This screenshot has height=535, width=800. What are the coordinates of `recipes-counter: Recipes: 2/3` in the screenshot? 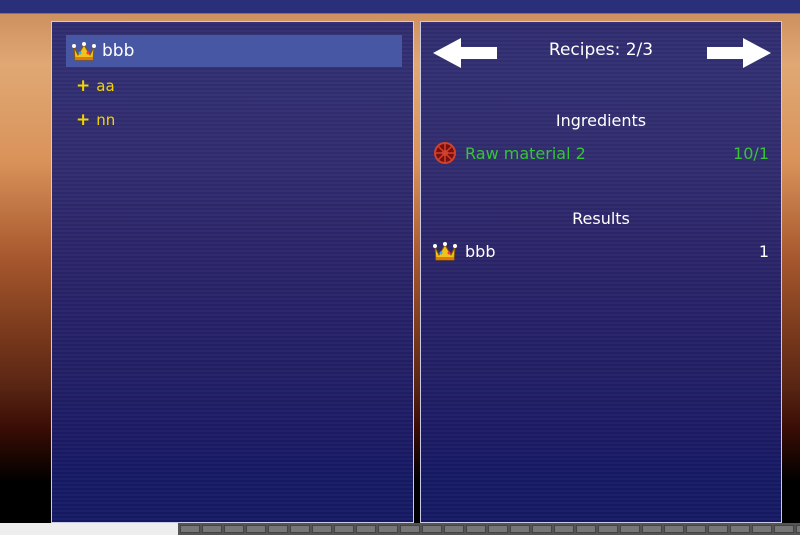 It's located at (601, 50).